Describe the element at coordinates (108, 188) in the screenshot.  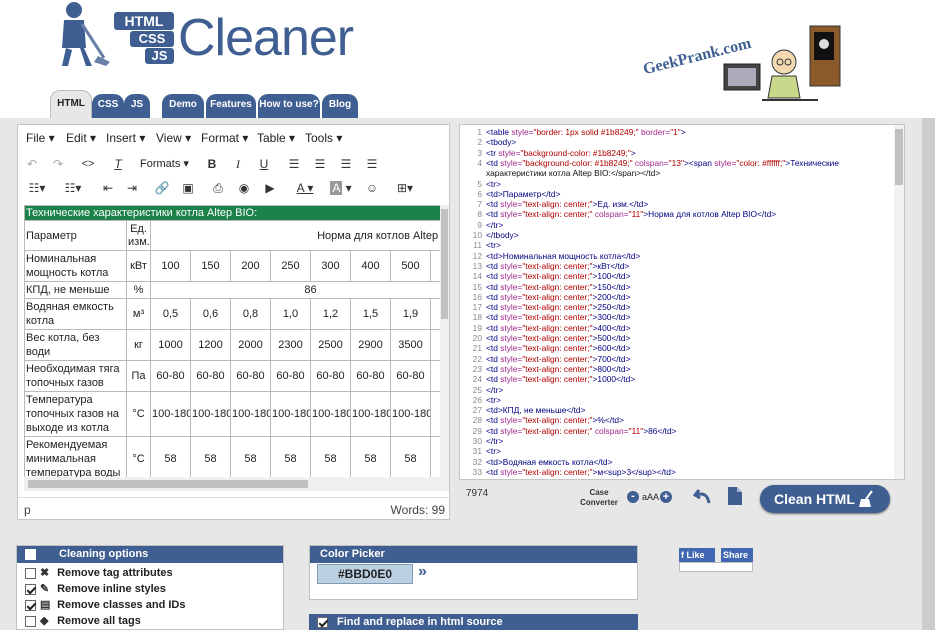
I see `outdent-icon: ⇤` at that location.